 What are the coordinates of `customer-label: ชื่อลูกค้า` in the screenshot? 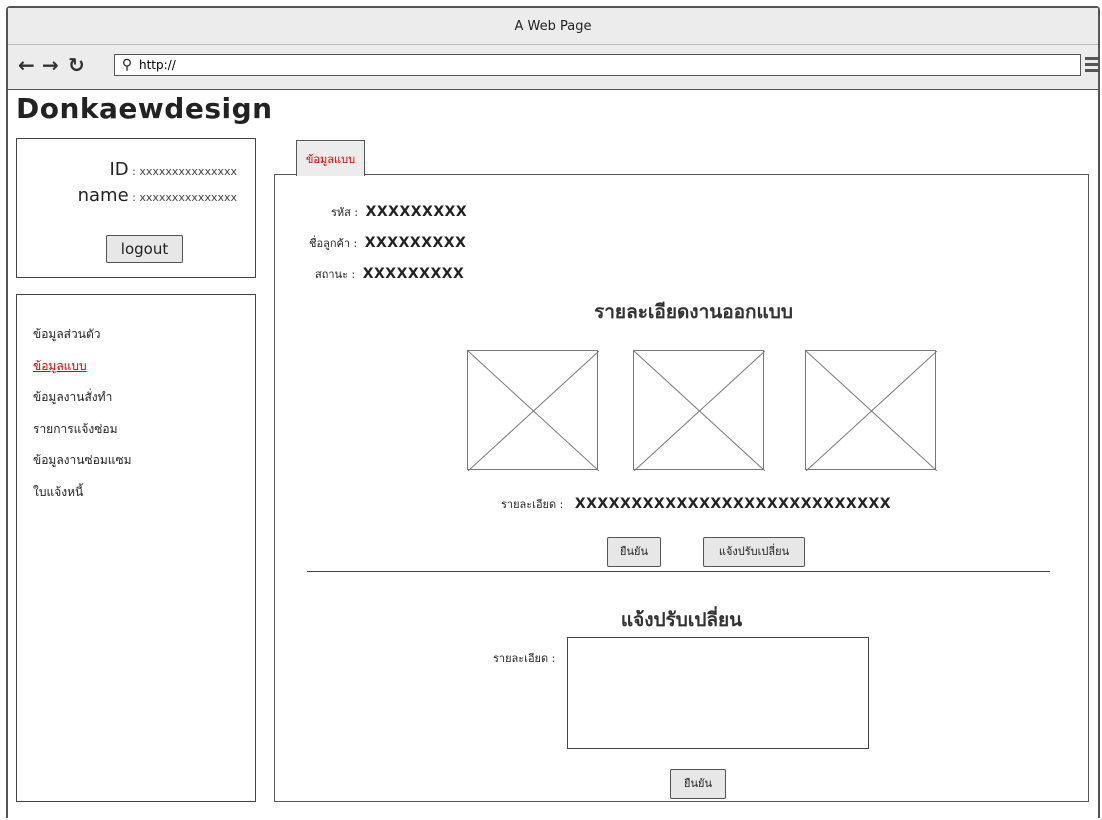 It's located at (330, 243).